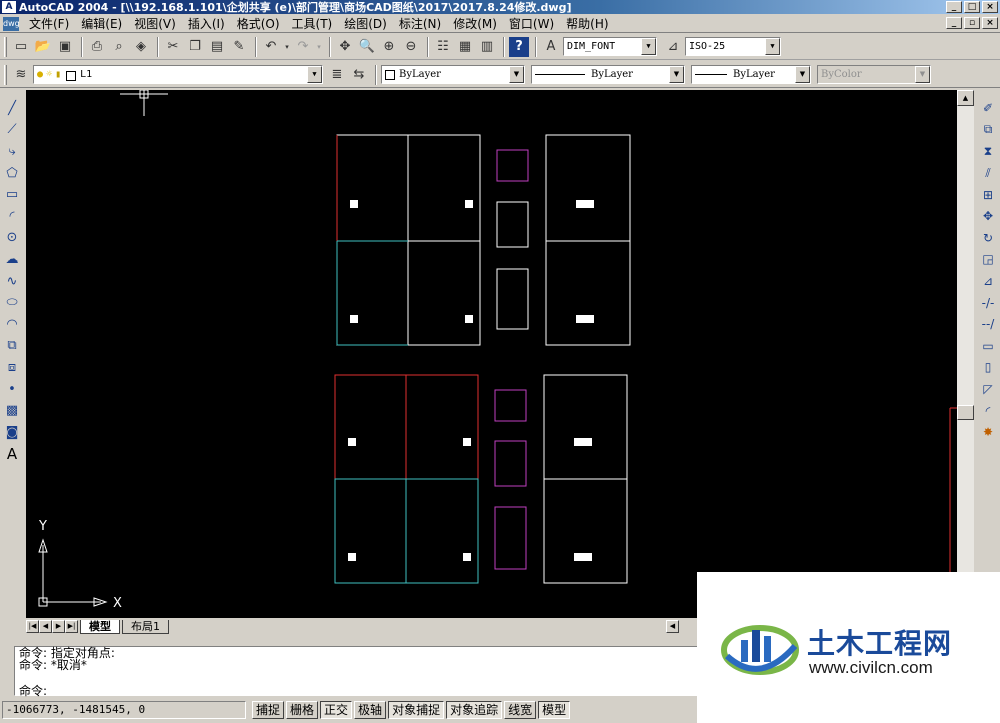 This screenshot has width=1000, height=723. What do you see at coordinates (751, 74) in the screenshot?
I see `lineweight-select: ByLayer ▼` at bounding box center [751, 74].